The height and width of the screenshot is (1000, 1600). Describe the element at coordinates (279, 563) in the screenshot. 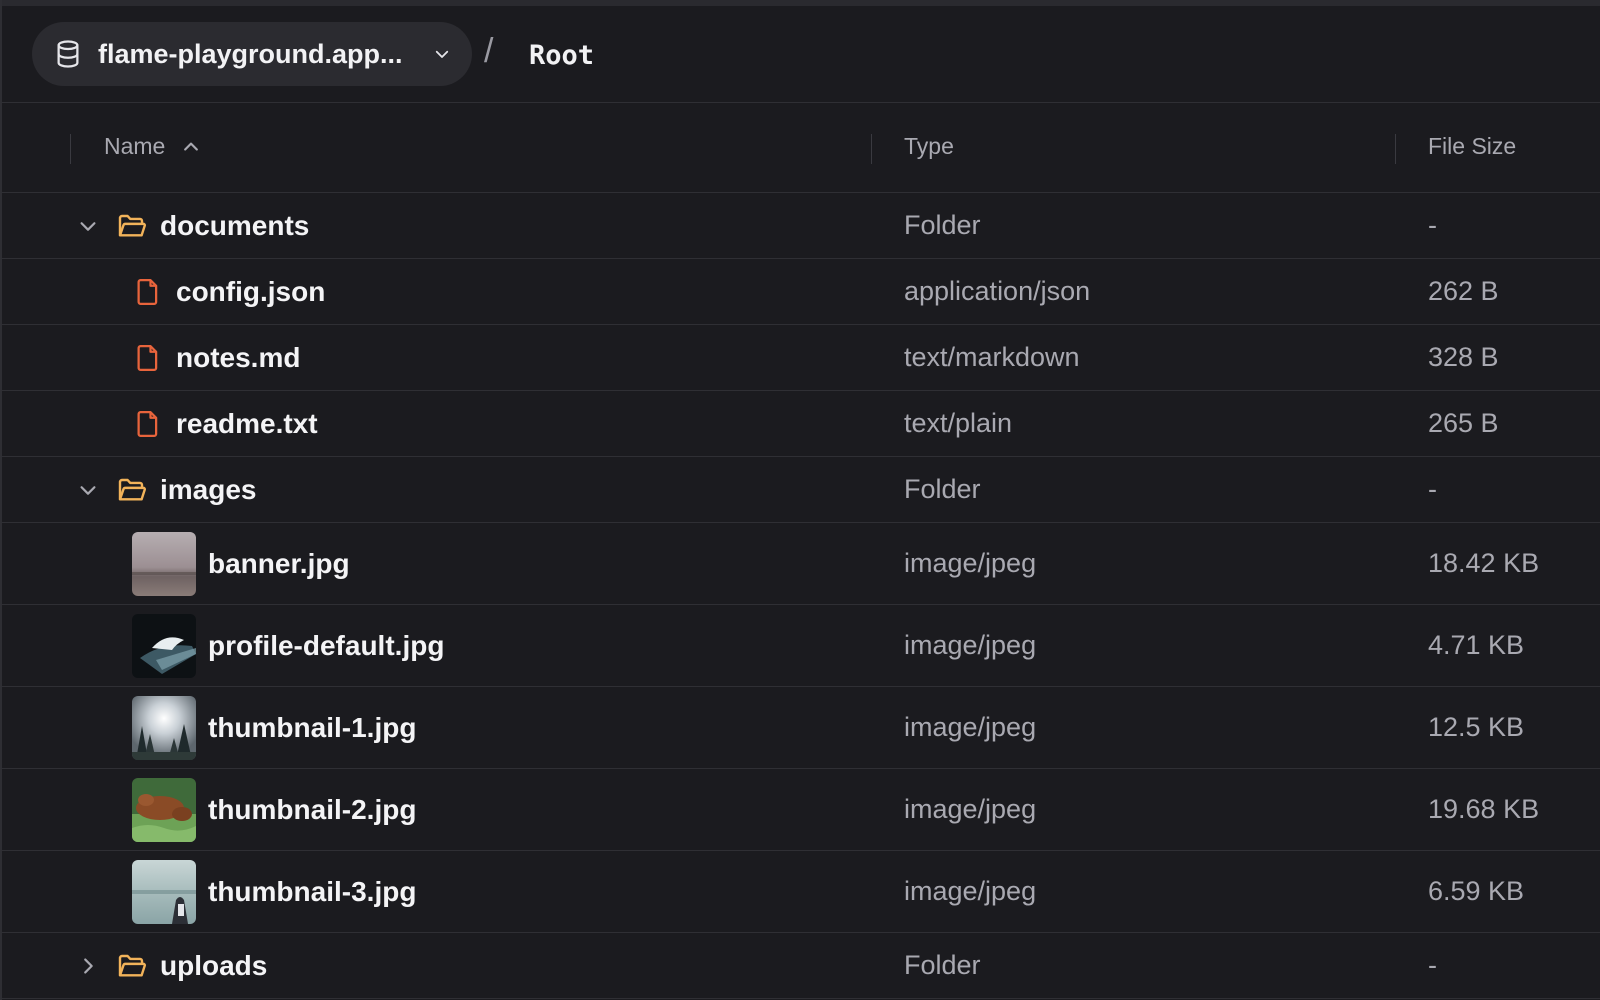

I see `row-name: banner.jpg` at that location.